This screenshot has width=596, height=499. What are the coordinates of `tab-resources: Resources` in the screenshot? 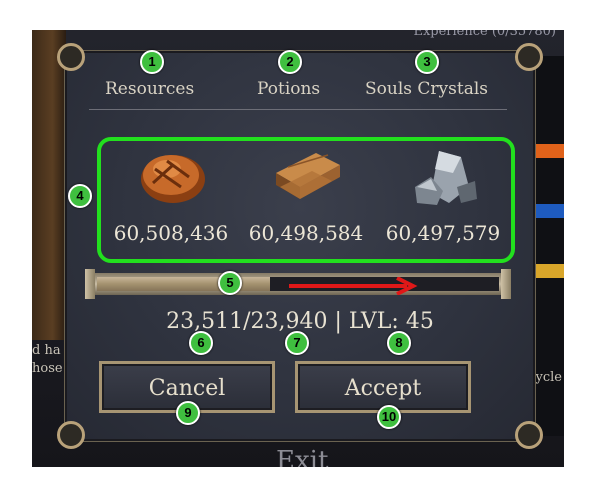 It's located at (149, 89).